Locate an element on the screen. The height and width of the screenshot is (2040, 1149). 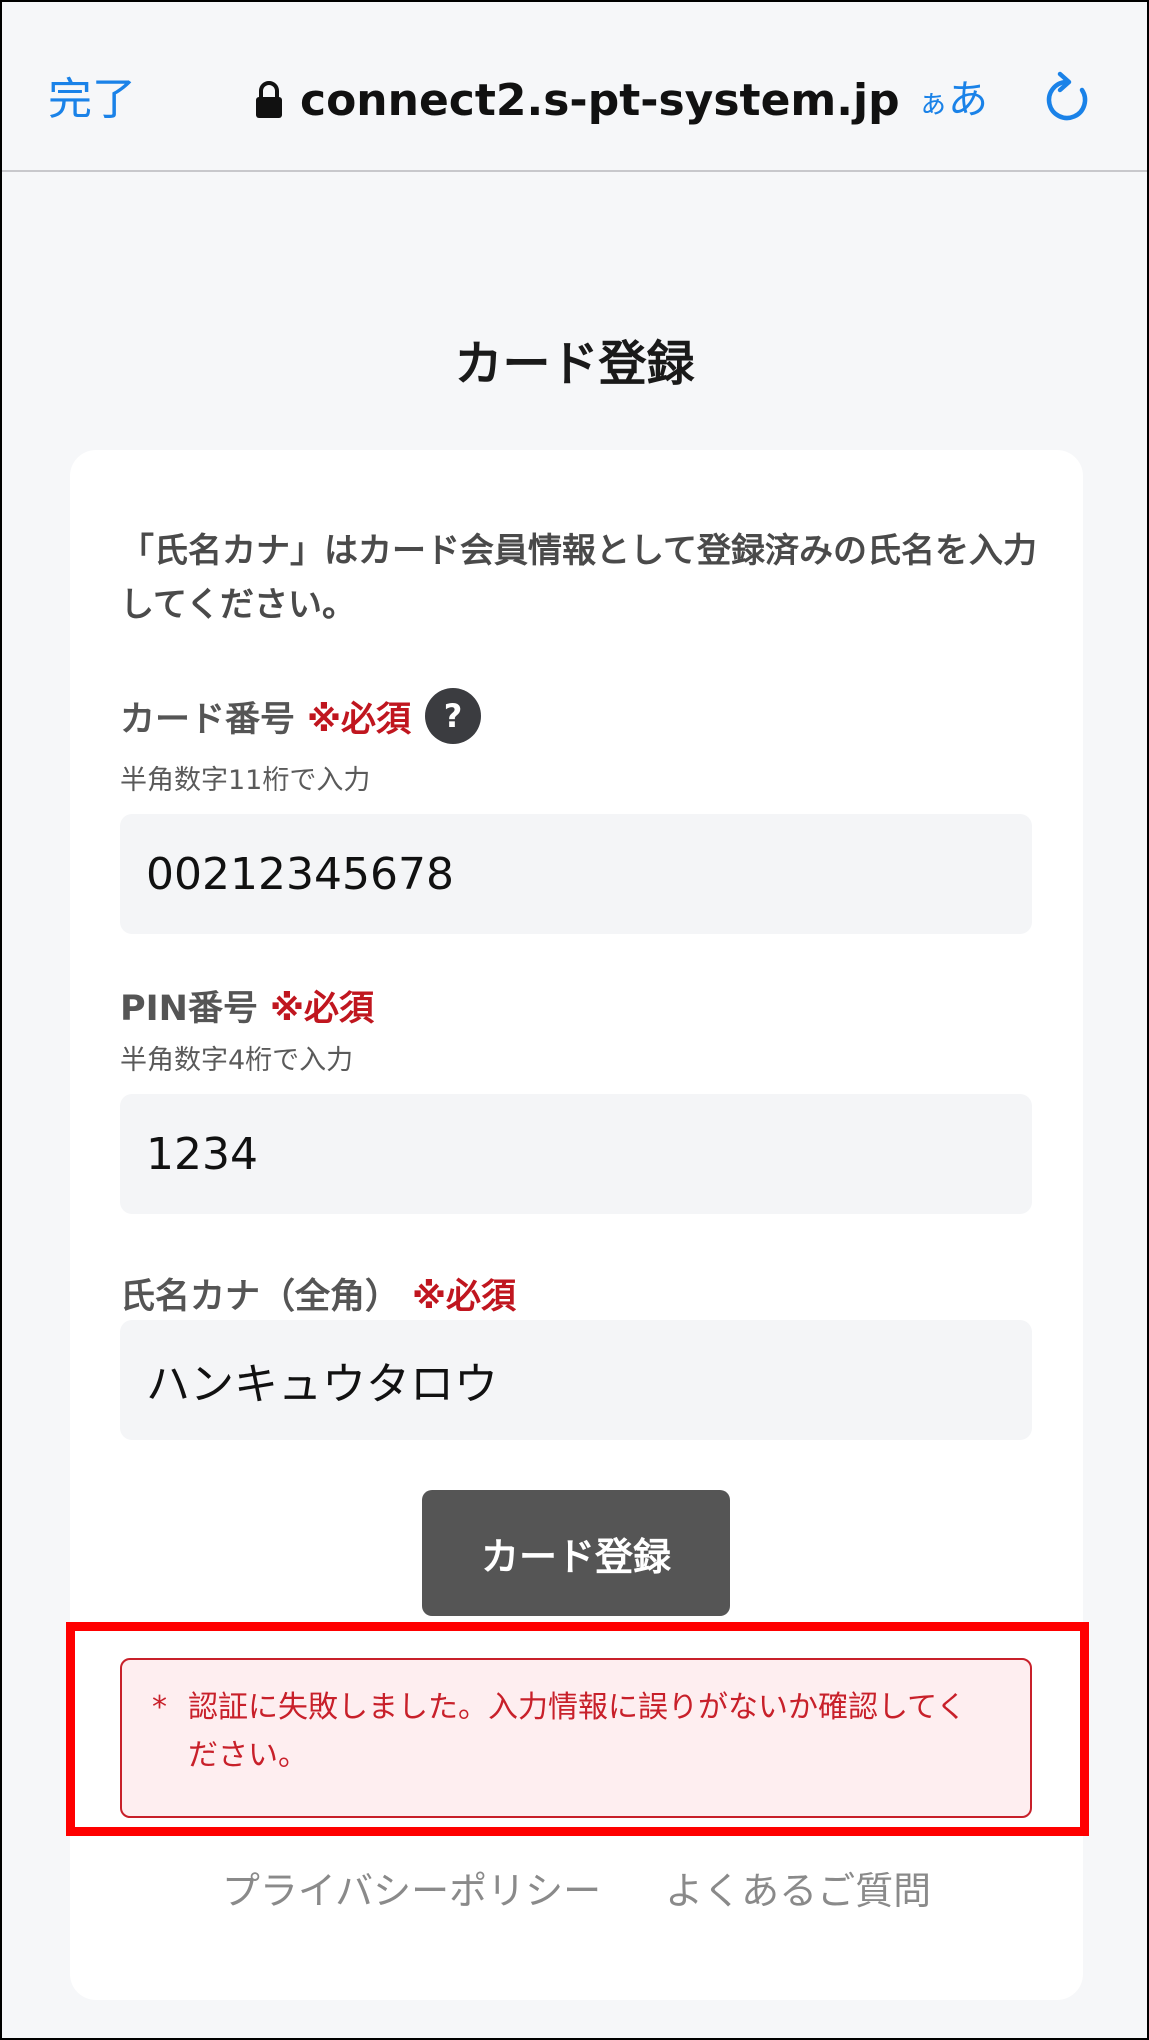
card-number-field-wrap is located at coordinates (576, 874).